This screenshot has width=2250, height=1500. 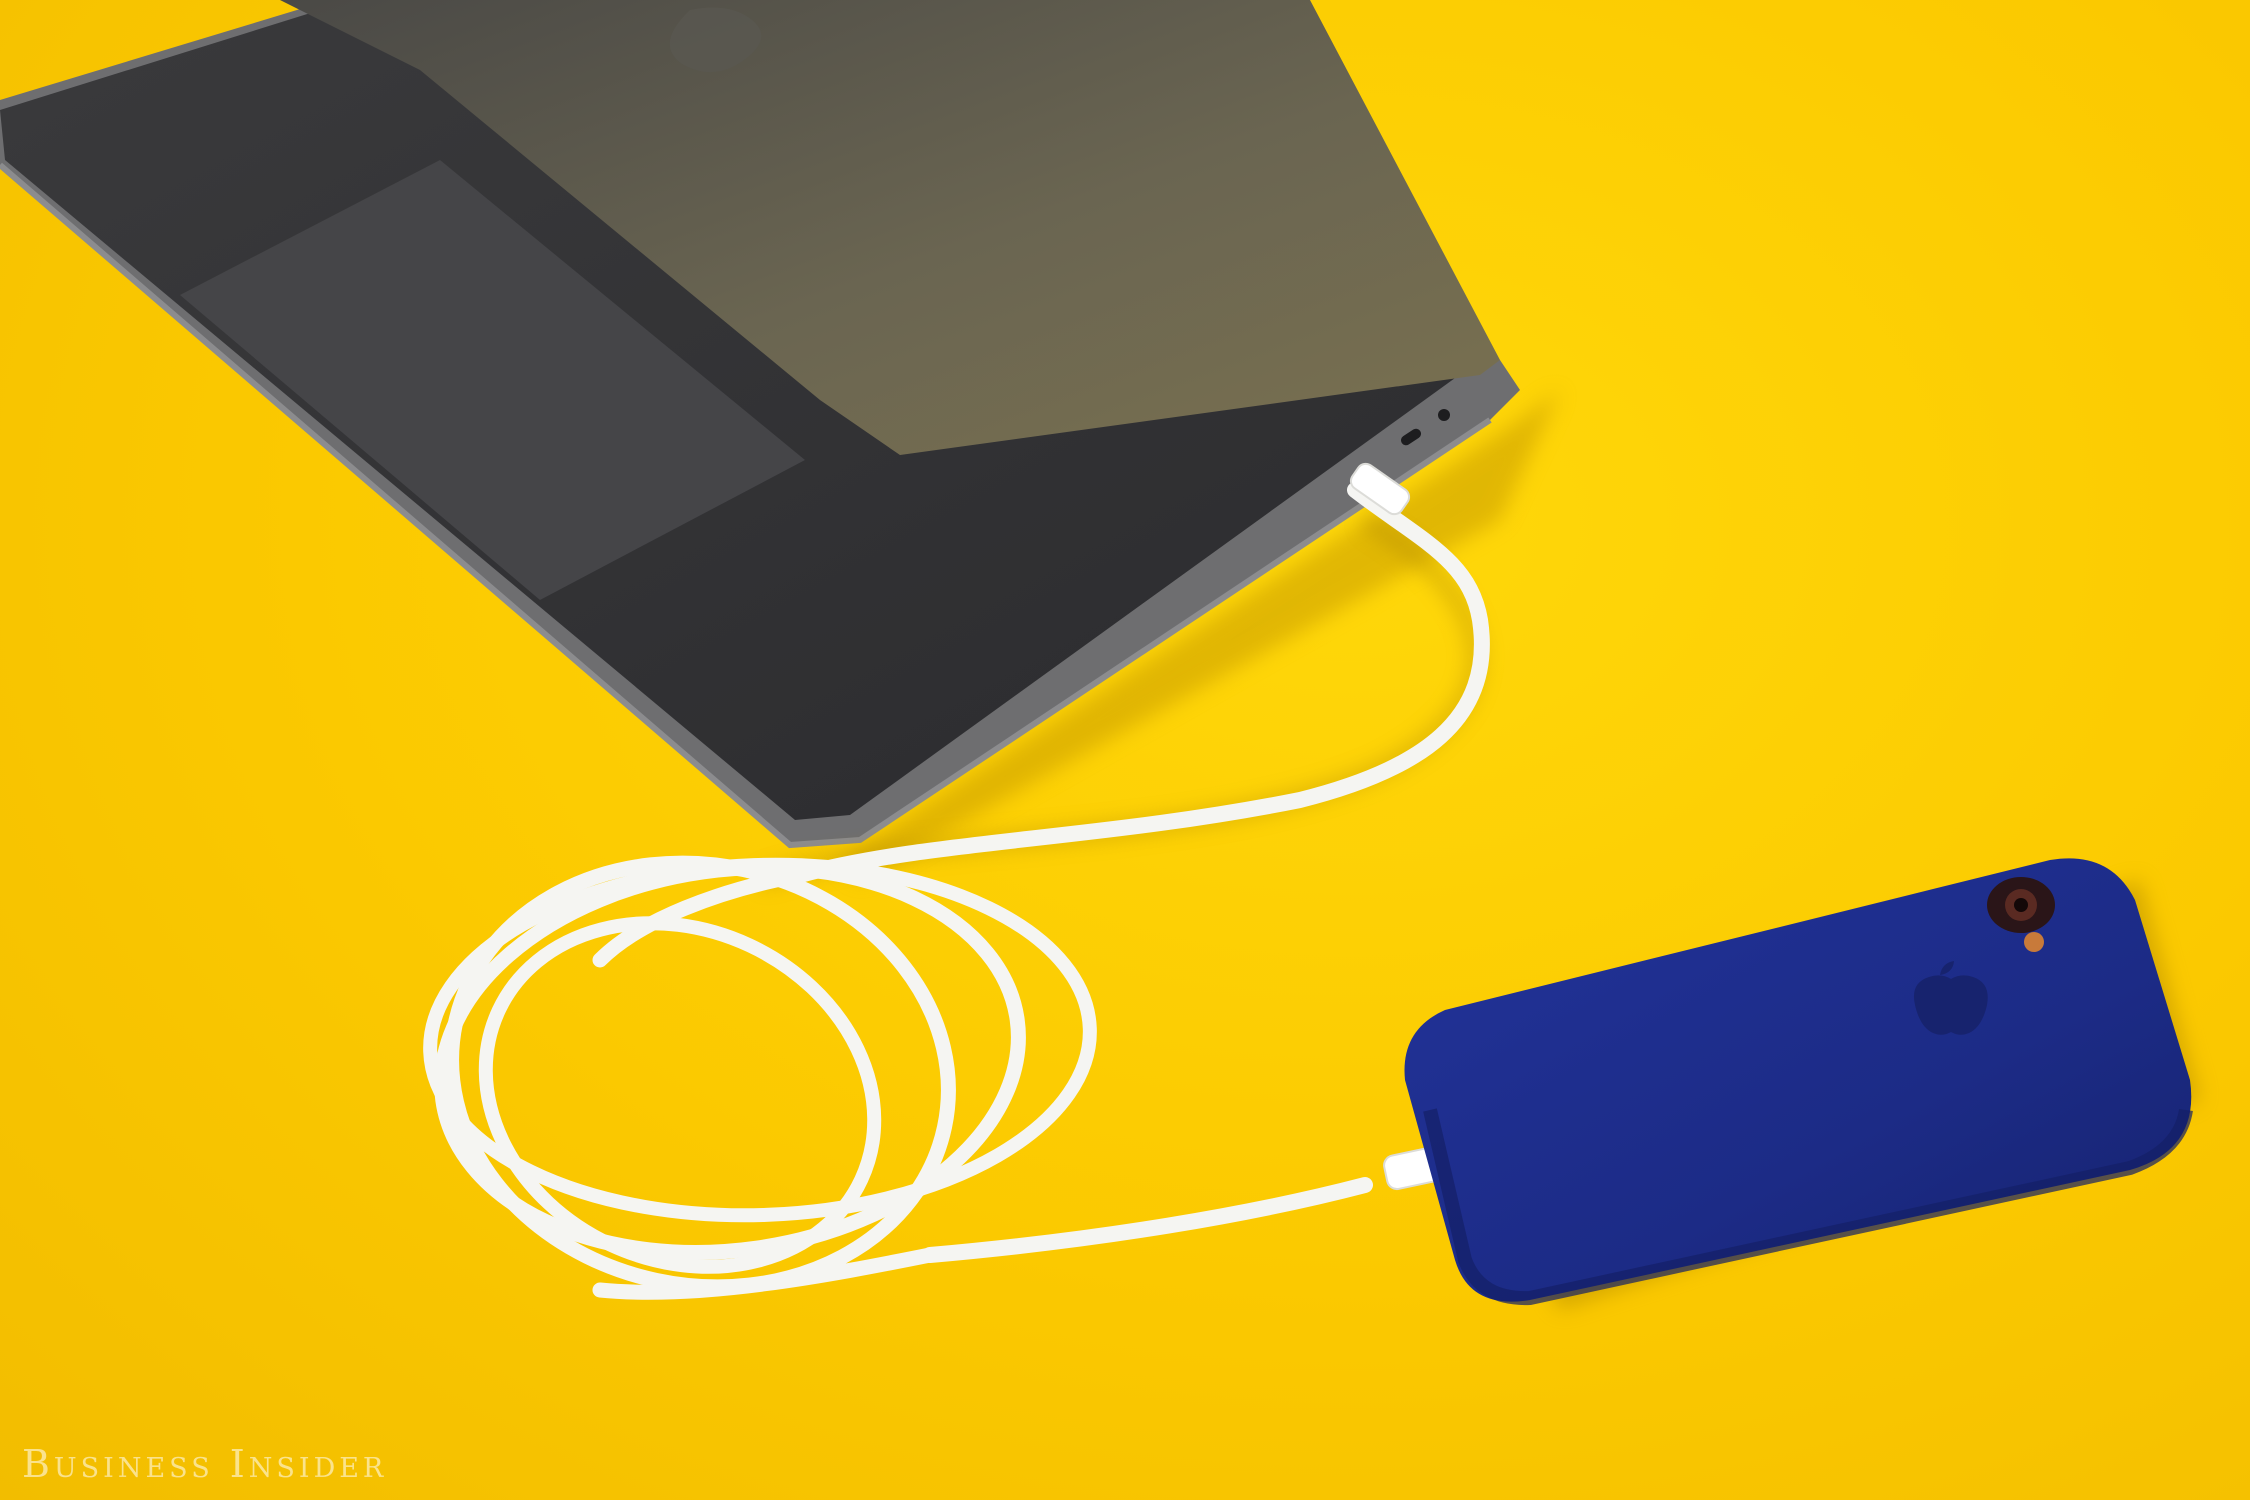 What do you see at coordinates (2034, 942) in the screenshot?
I see `flash-icon` at bounding box center [2034, 942].